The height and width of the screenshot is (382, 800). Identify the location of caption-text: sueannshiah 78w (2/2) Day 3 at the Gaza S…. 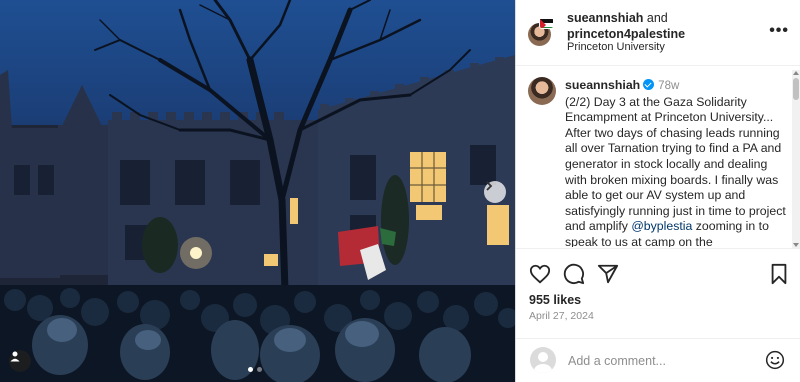
(676, 162).